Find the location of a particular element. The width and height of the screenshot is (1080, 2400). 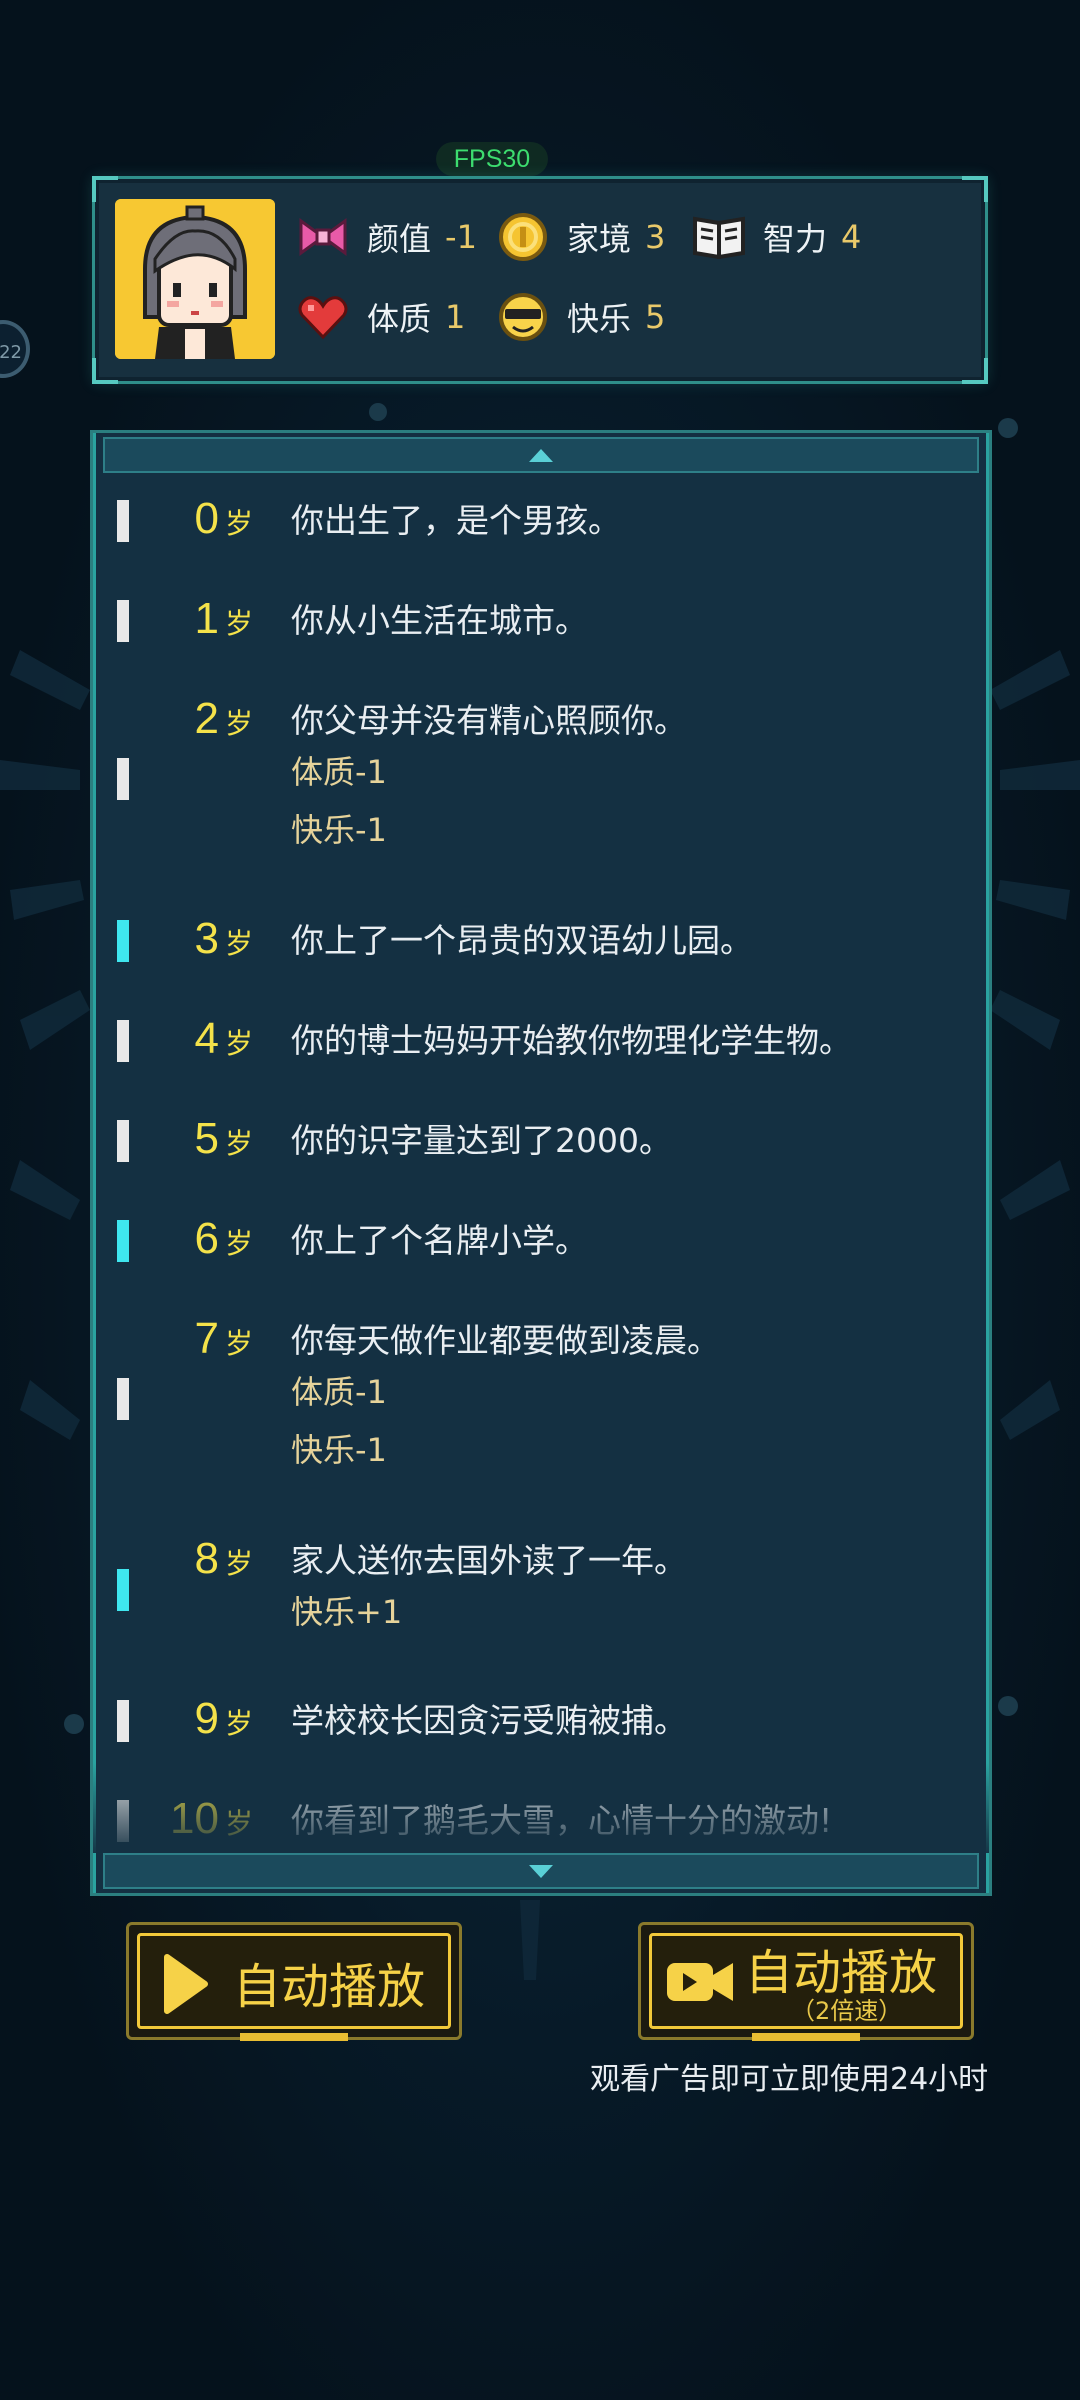

entry-text: 你上了个名牌小学。 is located at coordinates (439, 1240).